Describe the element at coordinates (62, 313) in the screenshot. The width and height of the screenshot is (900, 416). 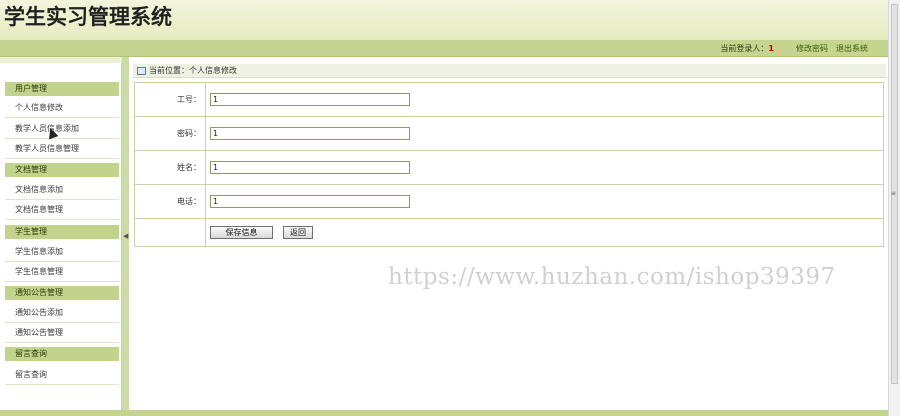
I see `sidebar-item-notice-add: 通知公告添加` at that location.